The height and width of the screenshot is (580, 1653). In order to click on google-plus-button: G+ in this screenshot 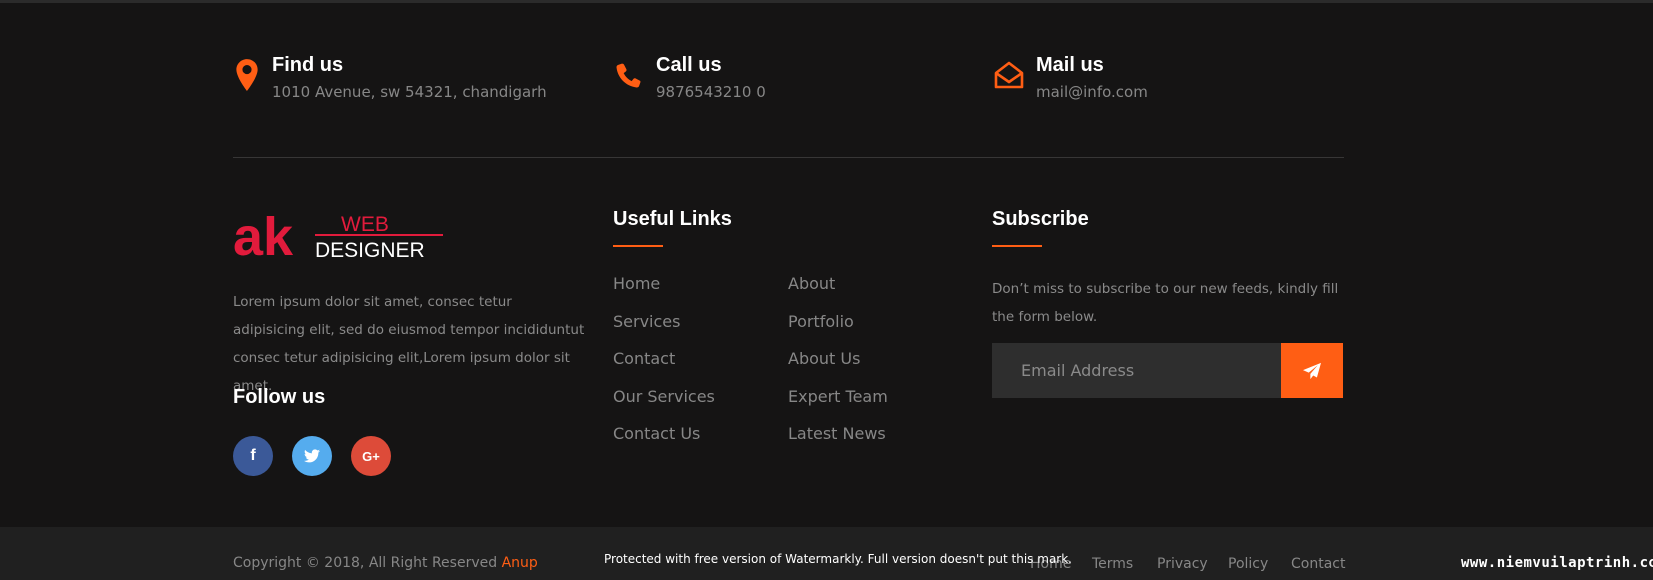, I will do `click(371, 456)`.